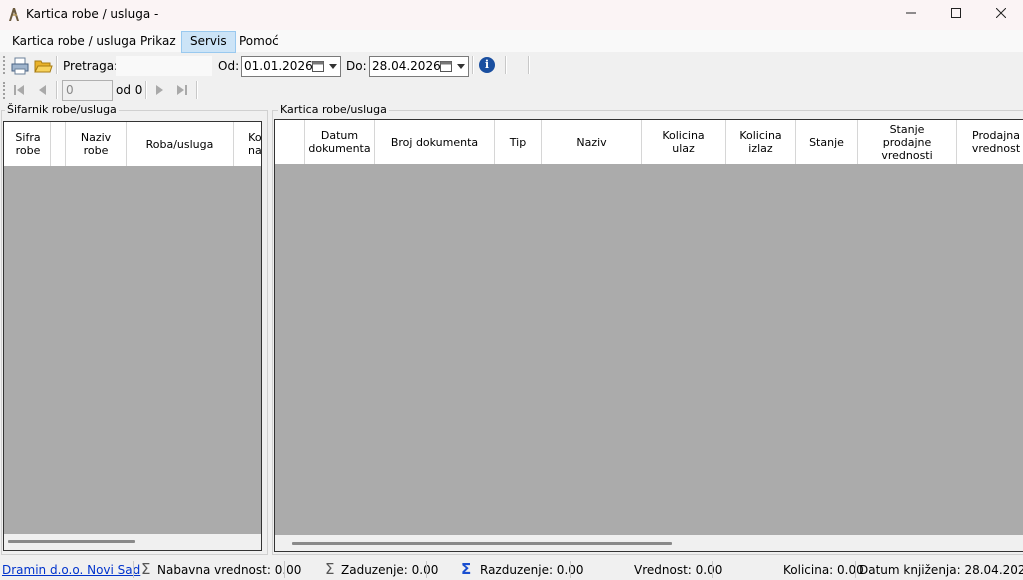 The height and width of the screenshot is (580, 1023). I want to click on minimize-button, so click(911, 14).